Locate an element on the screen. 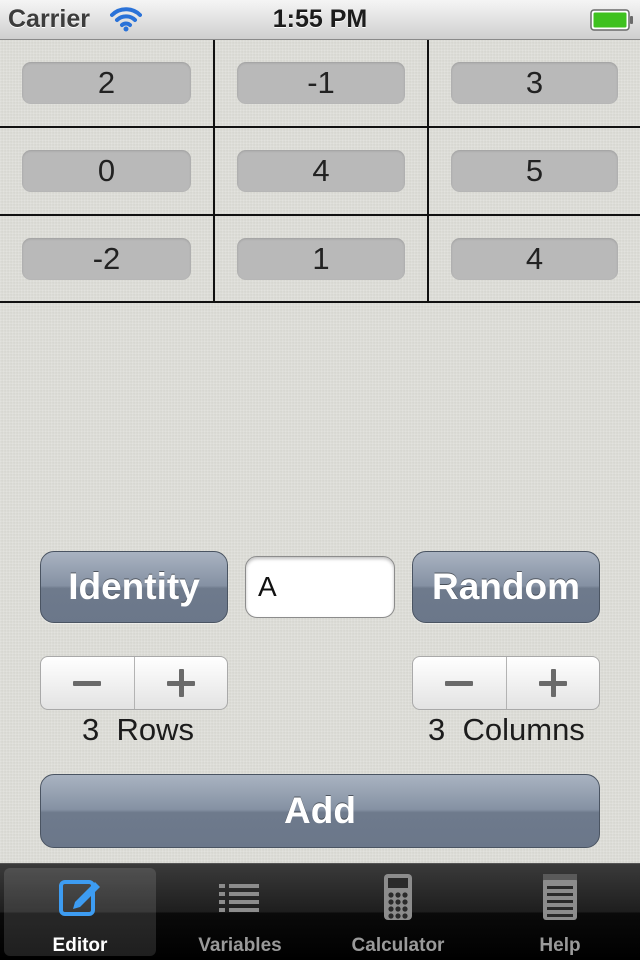 The height and width of the screenshot is (960, 640). notepad-icon is located at coordinates (560, 897).